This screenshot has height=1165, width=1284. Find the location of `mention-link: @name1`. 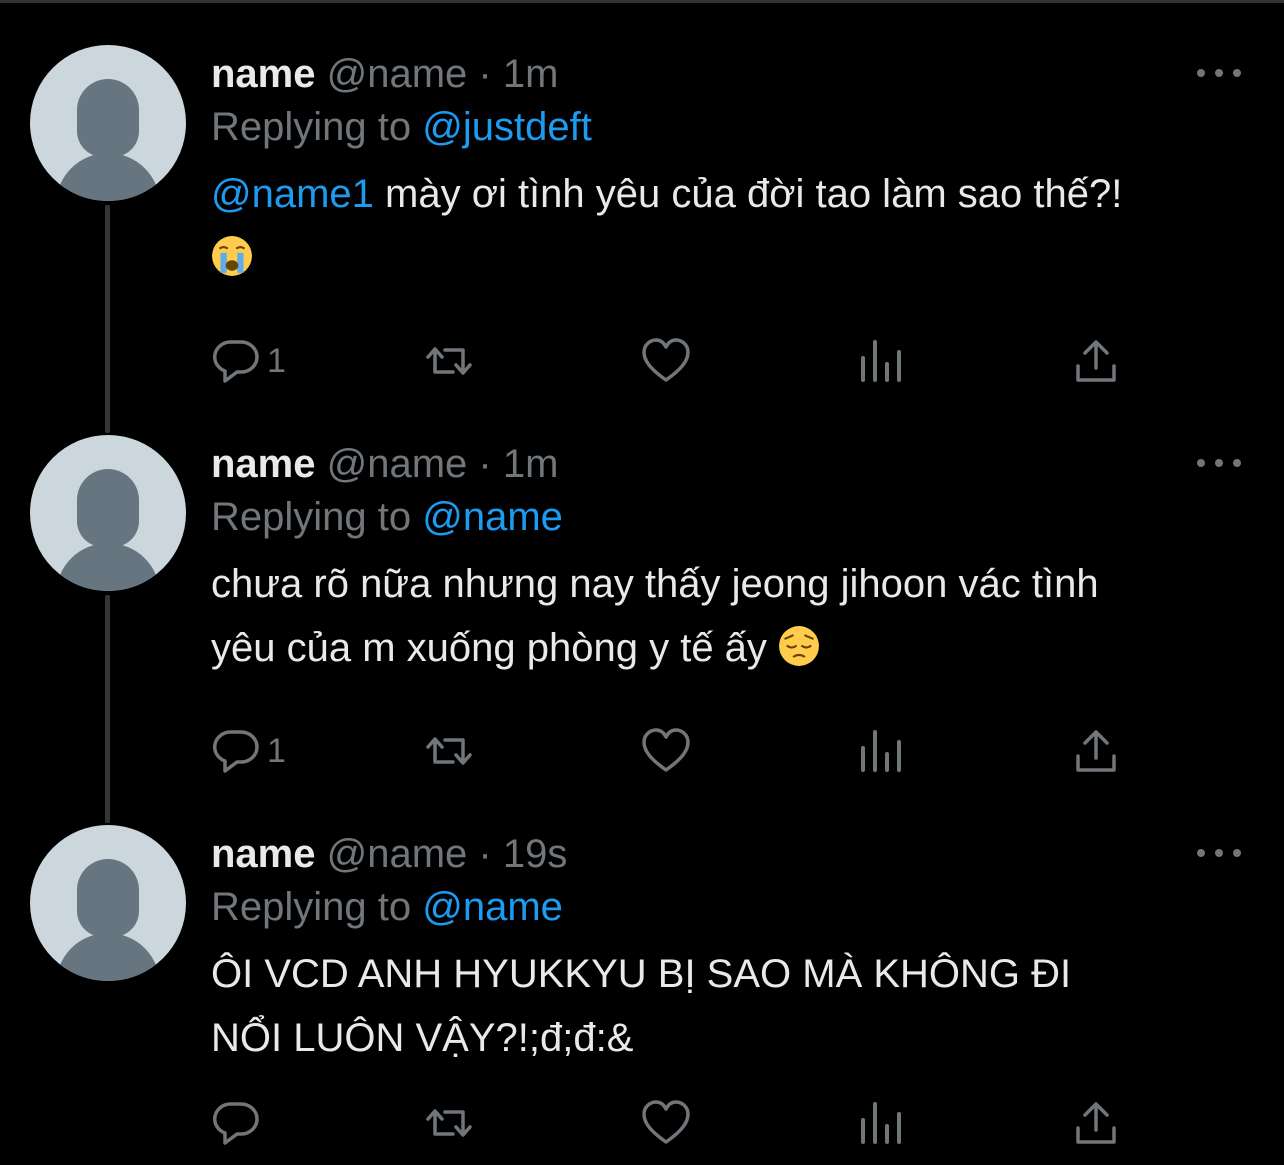

mention-link: @name1 is located at coordinates (292, 194).